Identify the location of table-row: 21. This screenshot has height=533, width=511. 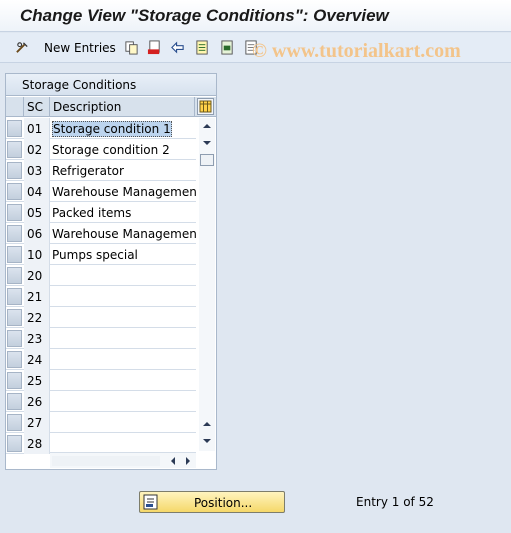
(101, 296).